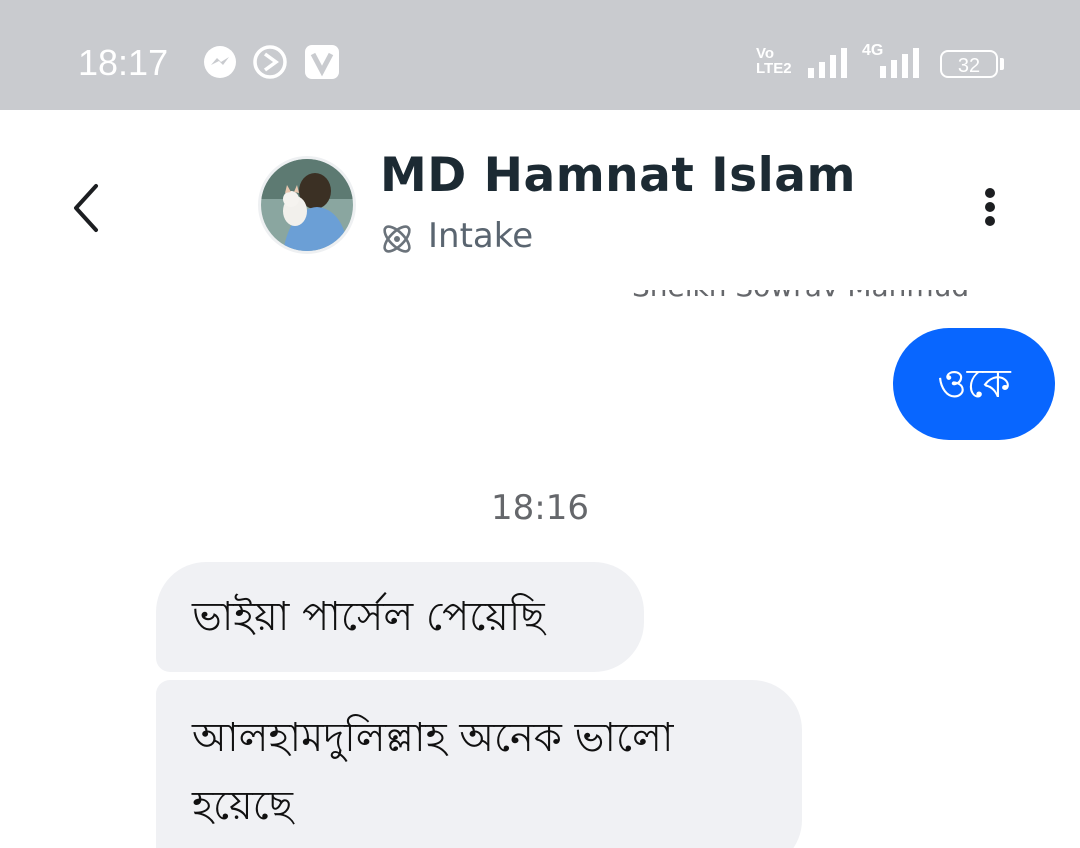 This screenshot has width=1080, height=848. I want to click on signal-icon-sim1, so click(827, 63).